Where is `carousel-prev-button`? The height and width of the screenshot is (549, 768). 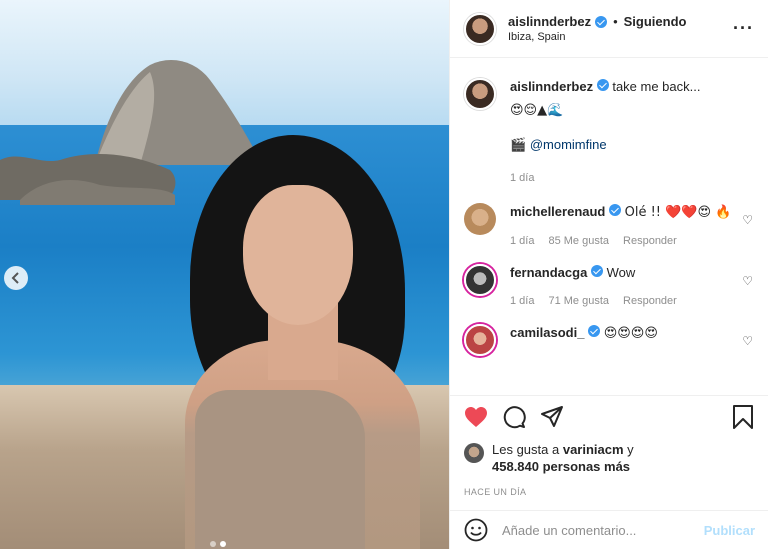
carousel-prev-button is located at coordinates (16, 278).